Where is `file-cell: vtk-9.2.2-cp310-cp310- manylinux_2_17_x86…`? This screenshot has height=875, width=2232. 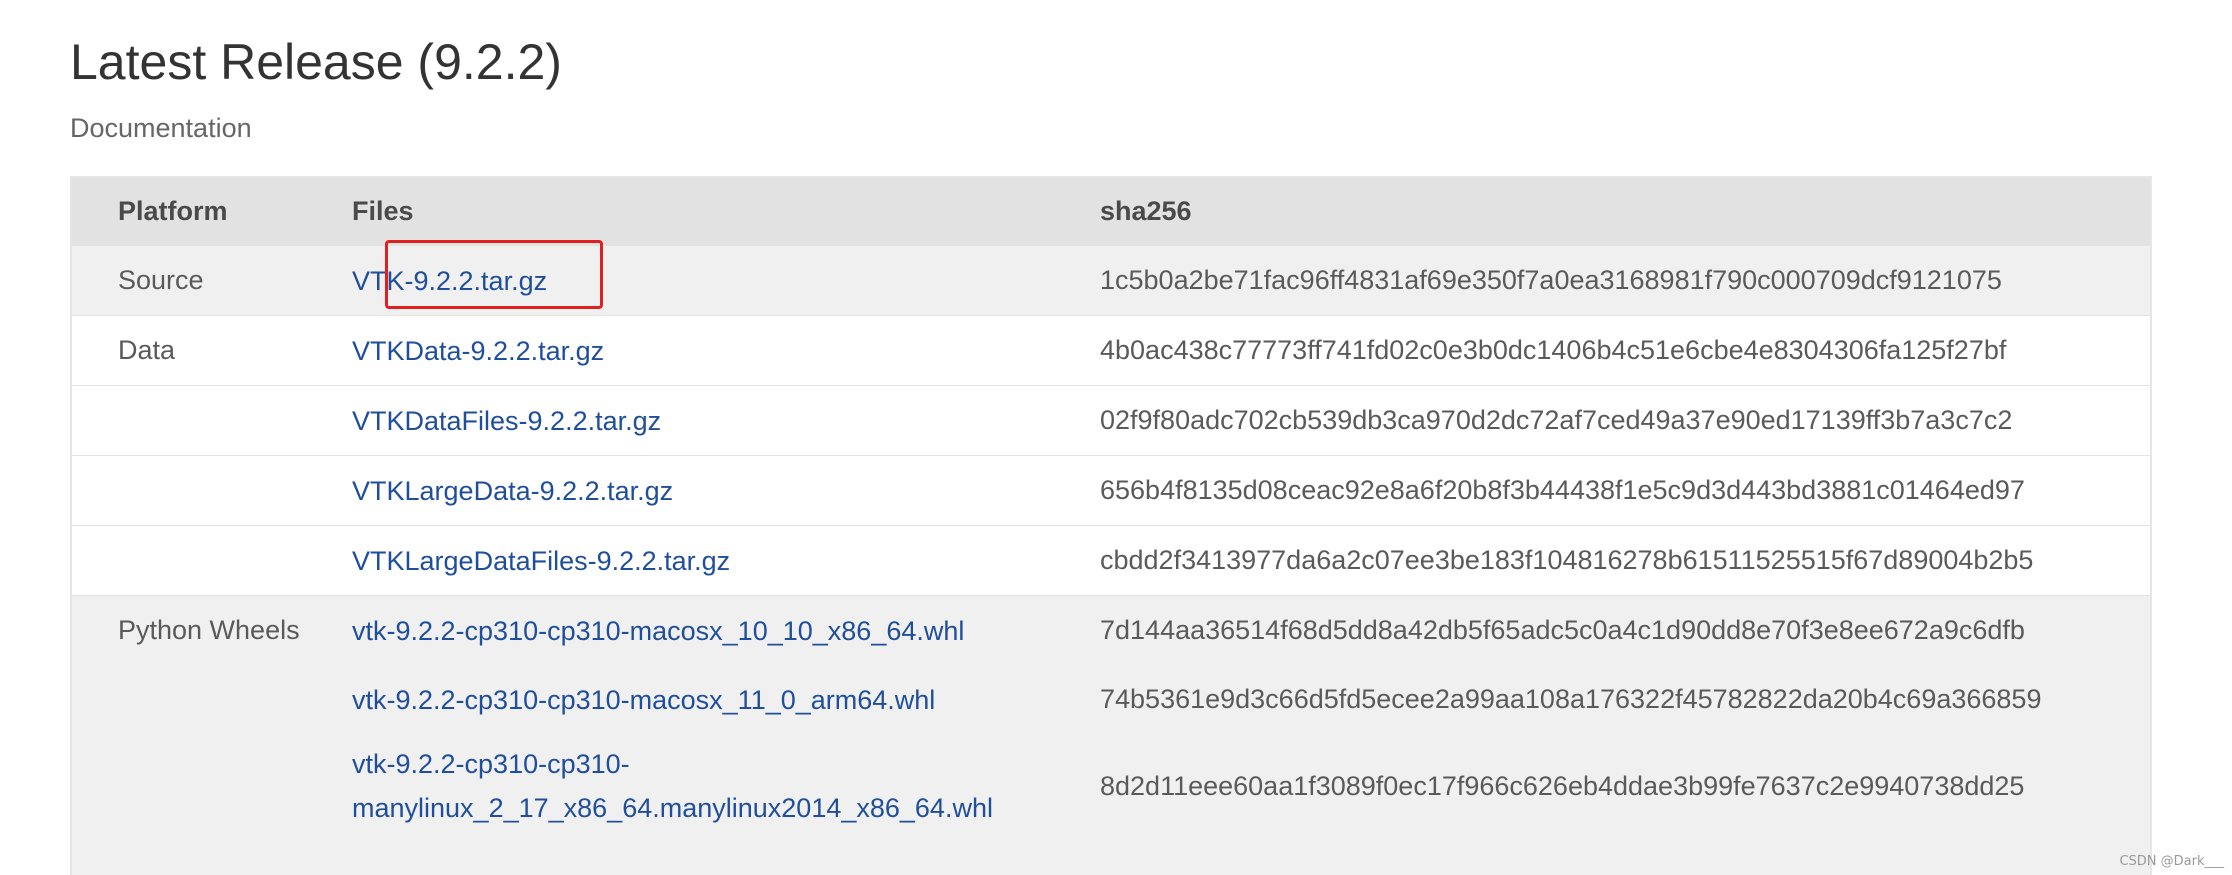 file-cell: vtk-9.2.2-cp310-cp310- manylinux_2_17_x86… is located at coordinates (726, 786).